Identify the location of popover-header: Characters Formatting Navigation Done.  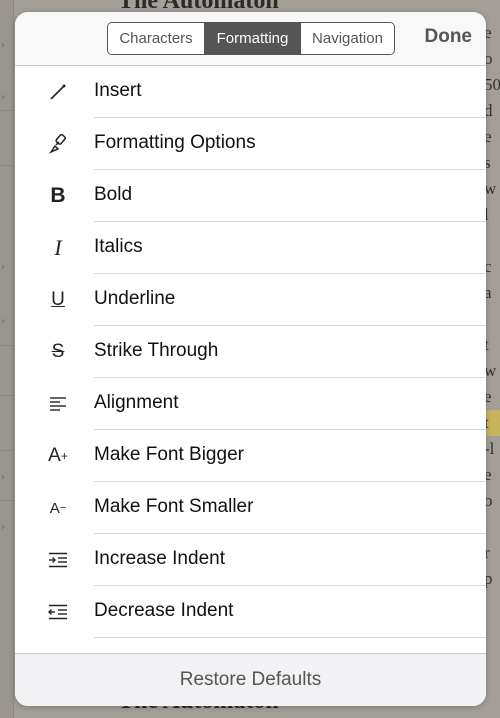
(250, 39).